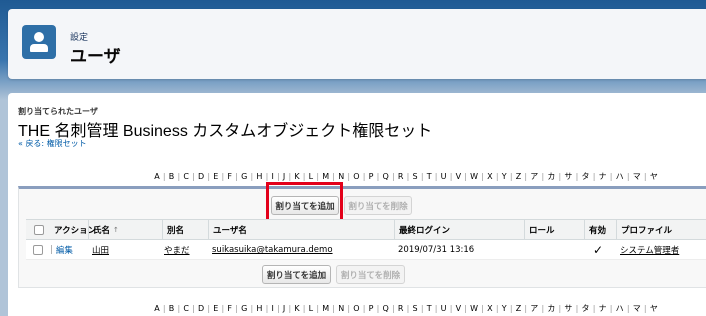 The width and height of the screenshot is (706, 316). Describe the element at coordinates (661, 229) in the screenshot. I see `col-profile: プロファイル` at that location.